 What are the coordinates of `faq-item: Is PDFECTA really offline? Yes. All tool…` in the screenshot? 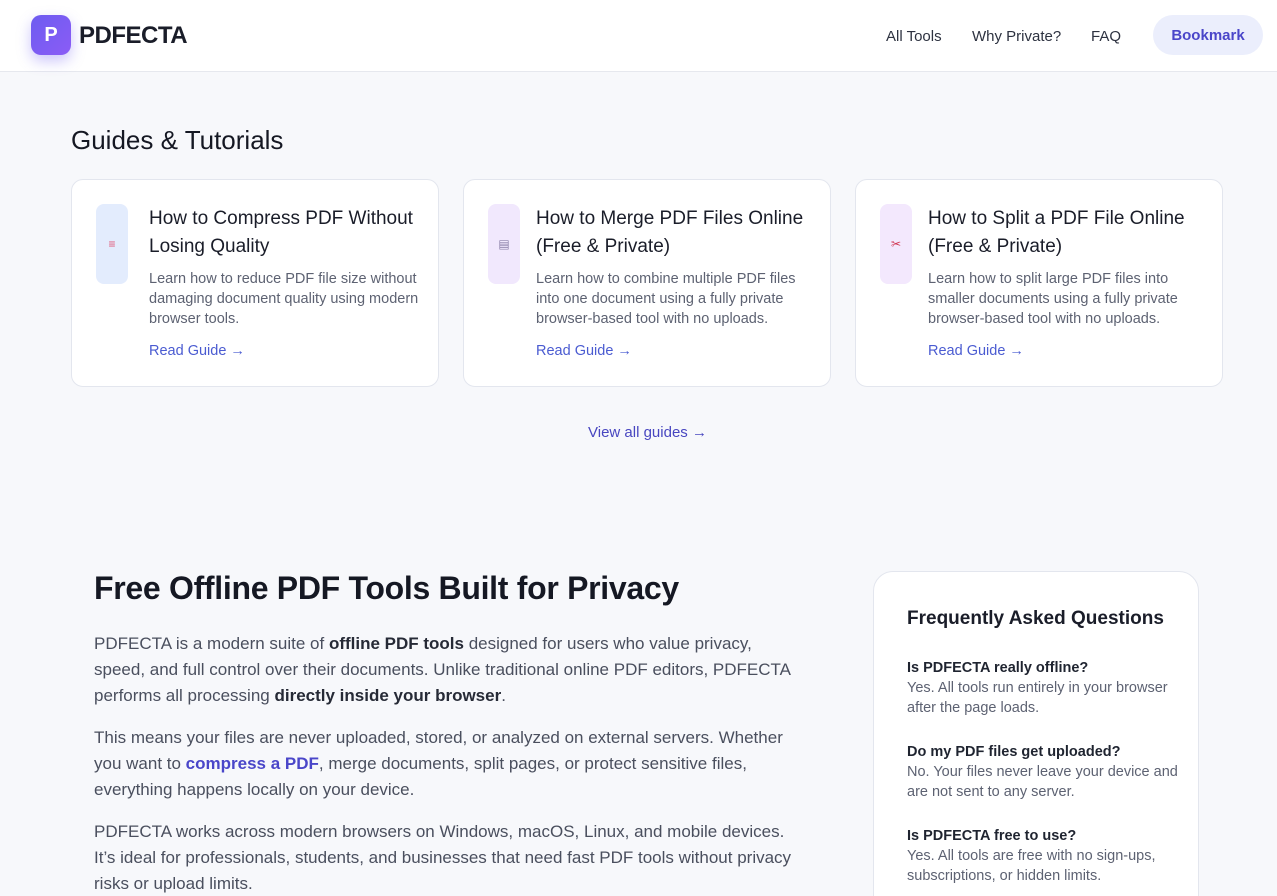 It's located at (1044, 688).